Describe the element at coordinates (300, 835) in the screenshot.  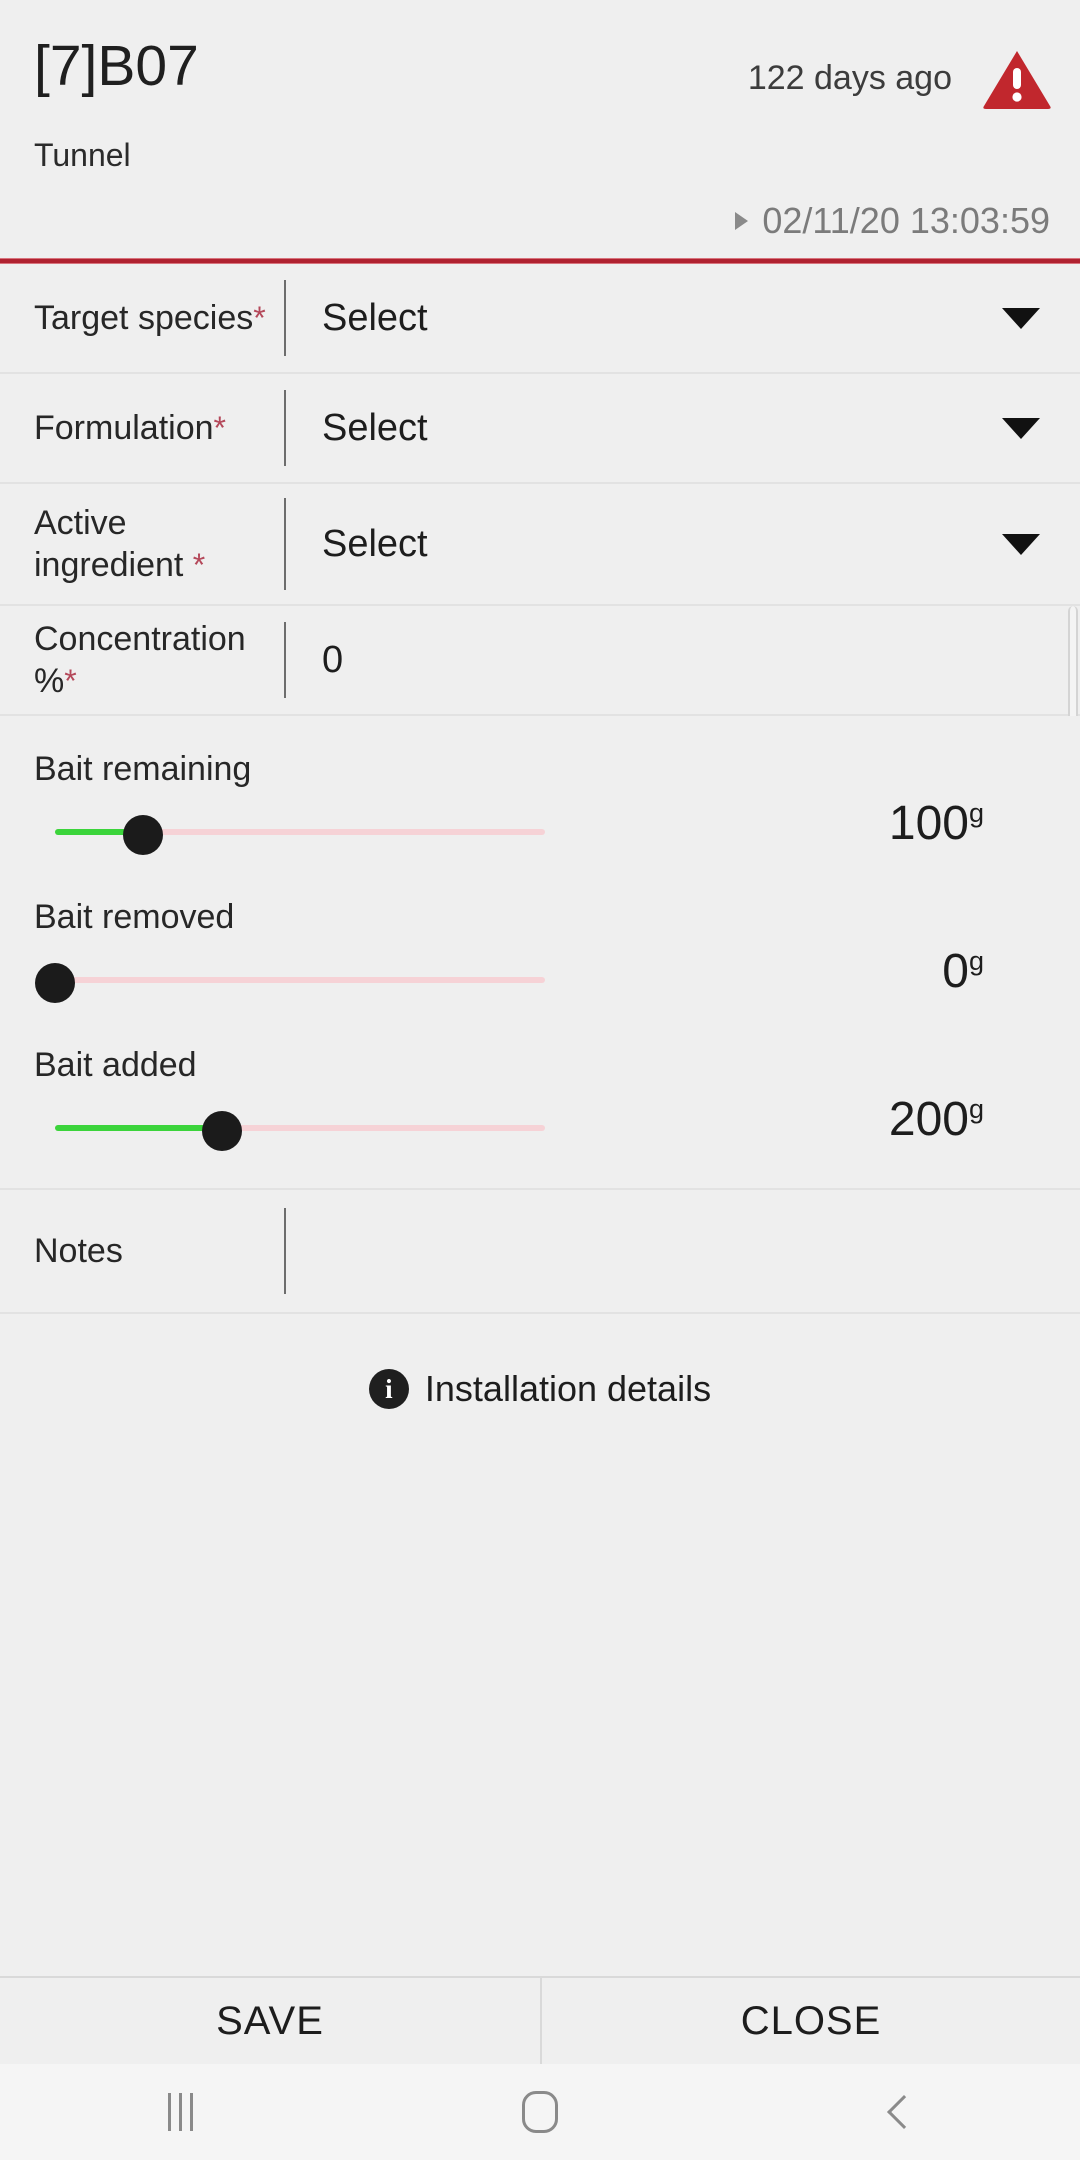
I see `slider-bait-remaining` at that location.